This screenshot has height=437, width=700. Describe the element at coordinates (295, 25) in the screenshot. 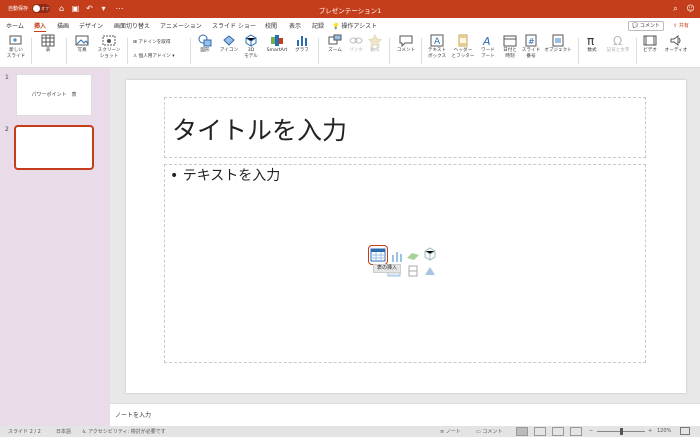

I see `tab-view: 表示` at that location.